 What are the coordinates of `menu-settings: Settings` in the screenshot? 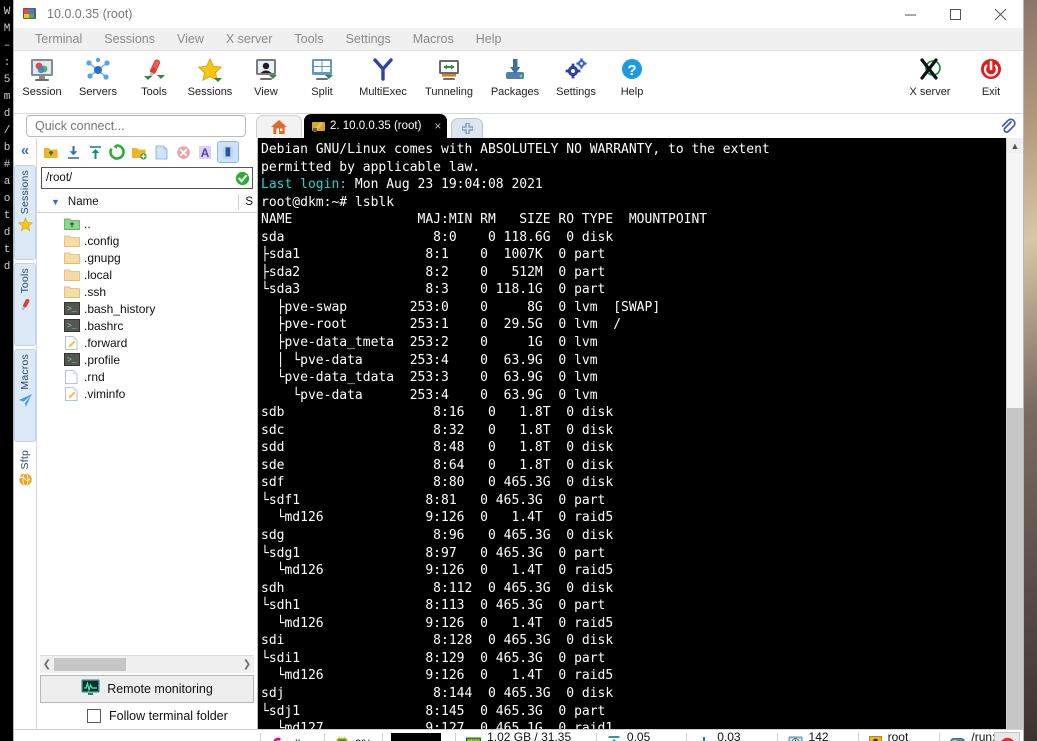 It's located at (368, 39).